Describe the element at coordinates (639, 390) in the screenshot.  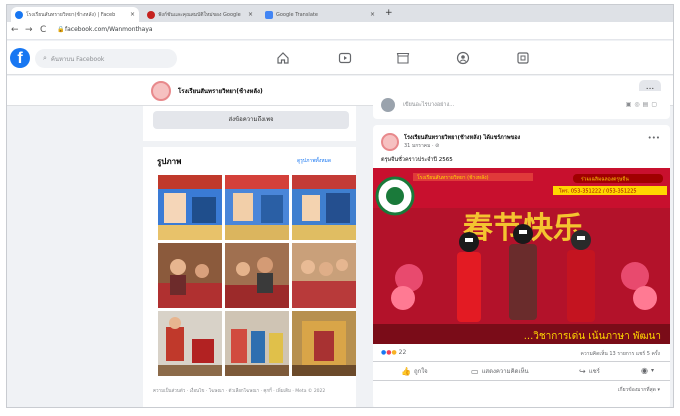
I see `comment-sort-dropdown: เกี่ยวข้องมากที่สุด ▾` at that location.